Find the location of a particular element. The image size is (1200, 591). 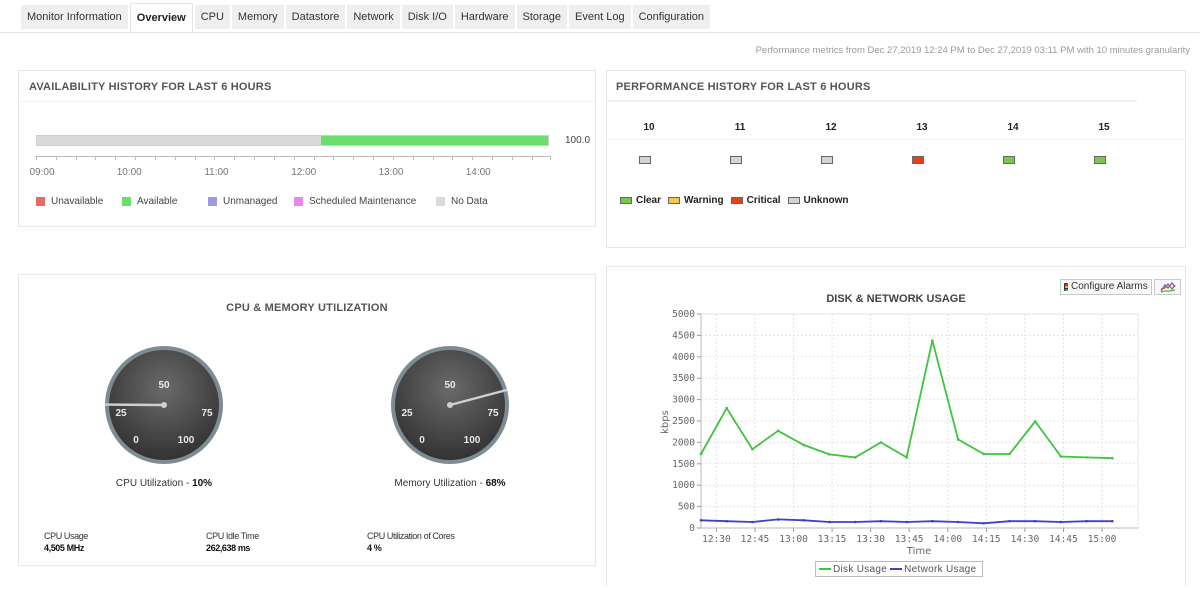

availability-segment-available is located at coordinates (434, 140).